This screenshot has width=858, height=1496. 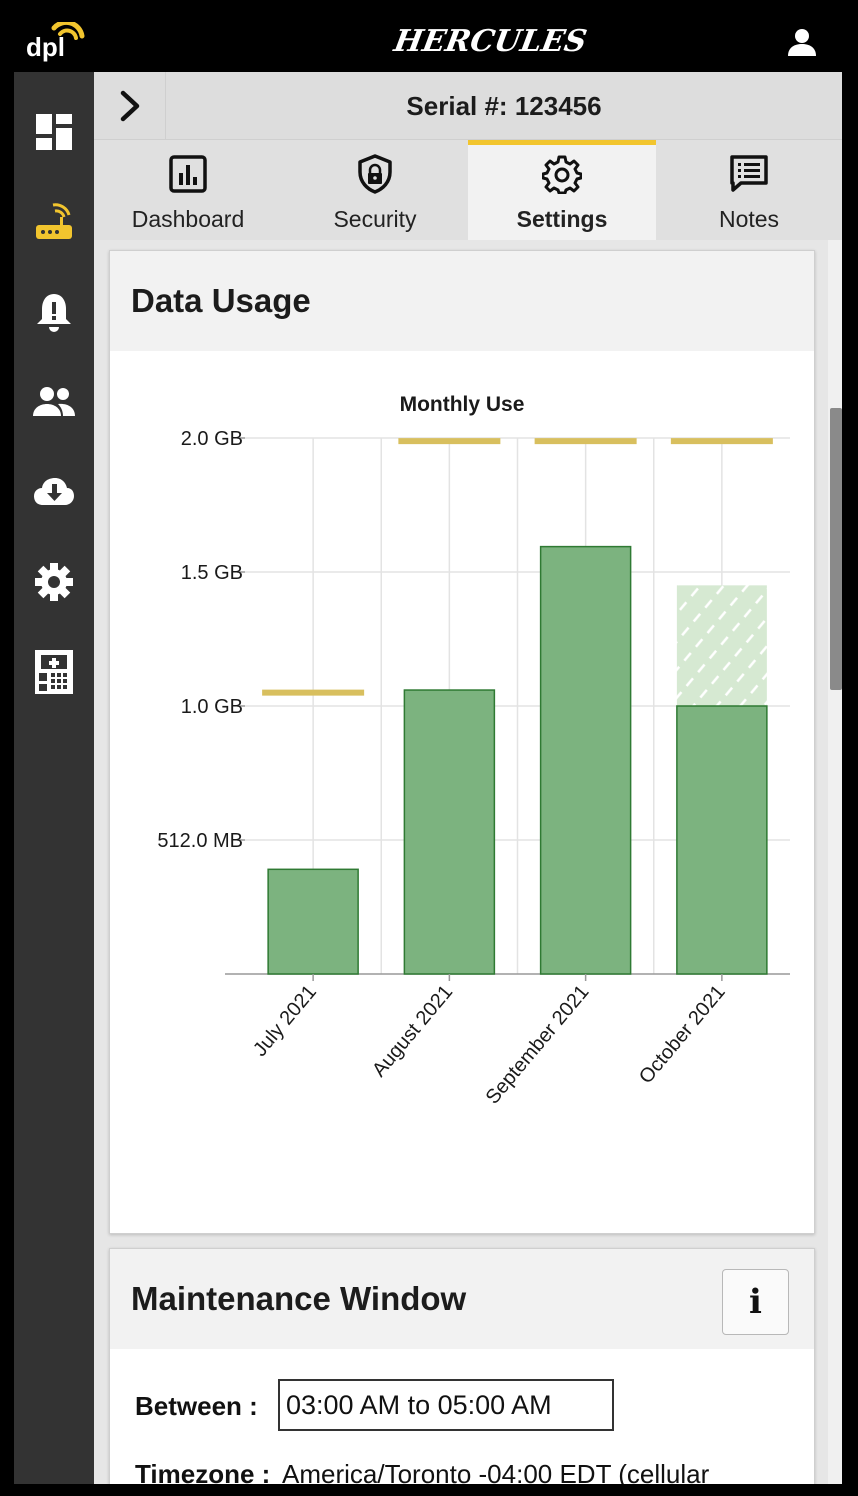 What do you see at coordinates (375, 174) in the screenshot?
I see `shield-lock-icon` at bounding box center [375, 174].